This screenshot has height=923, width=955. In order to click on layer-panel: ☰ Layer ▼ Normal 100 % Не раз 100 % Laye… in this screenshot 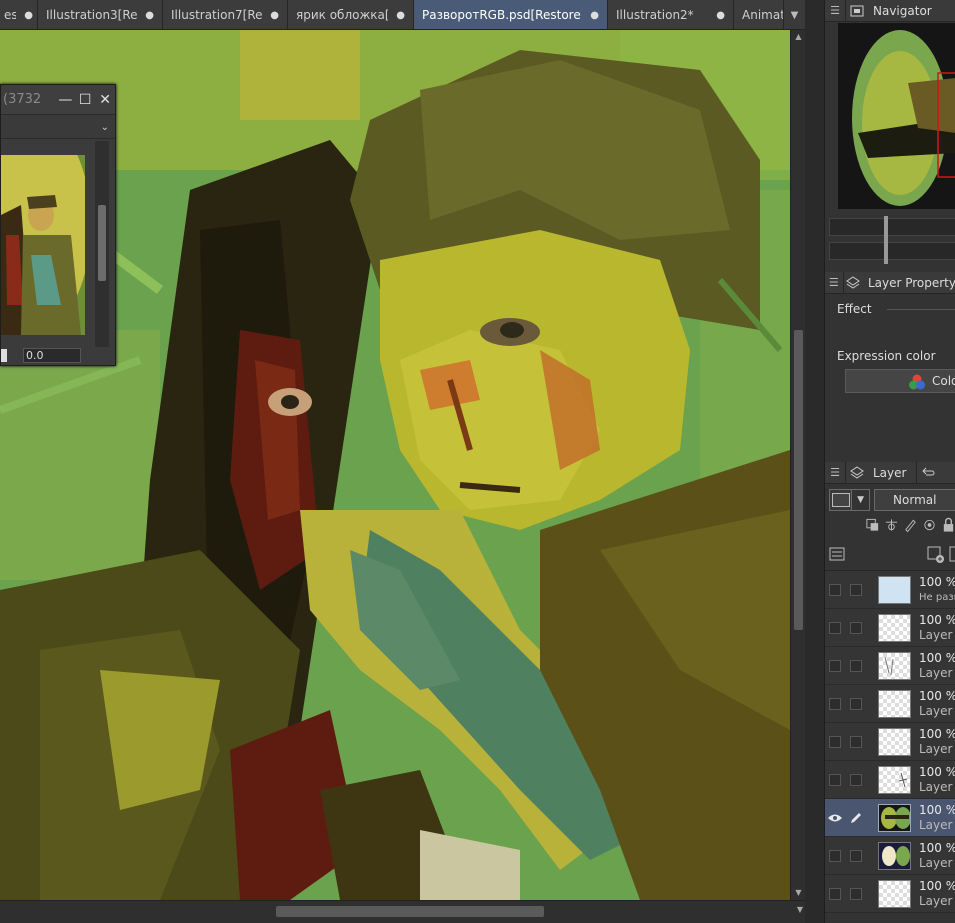, I will do `click(890, 692)`.